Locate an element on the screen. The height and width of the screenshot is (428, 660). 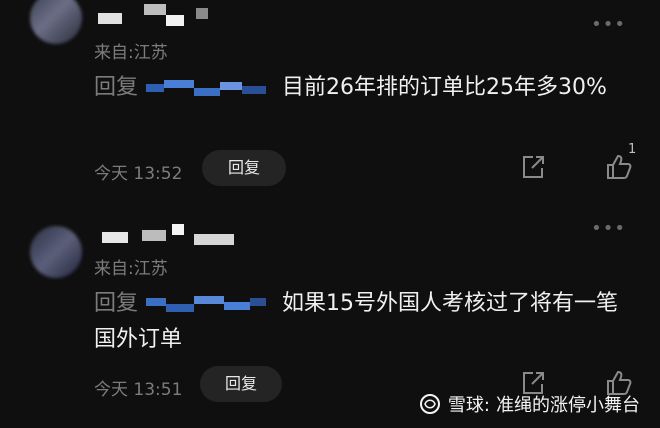
comment-body: 回复 如果15号外国人考核过了将有一笔国外订单 is located at coordinates (364, 322).